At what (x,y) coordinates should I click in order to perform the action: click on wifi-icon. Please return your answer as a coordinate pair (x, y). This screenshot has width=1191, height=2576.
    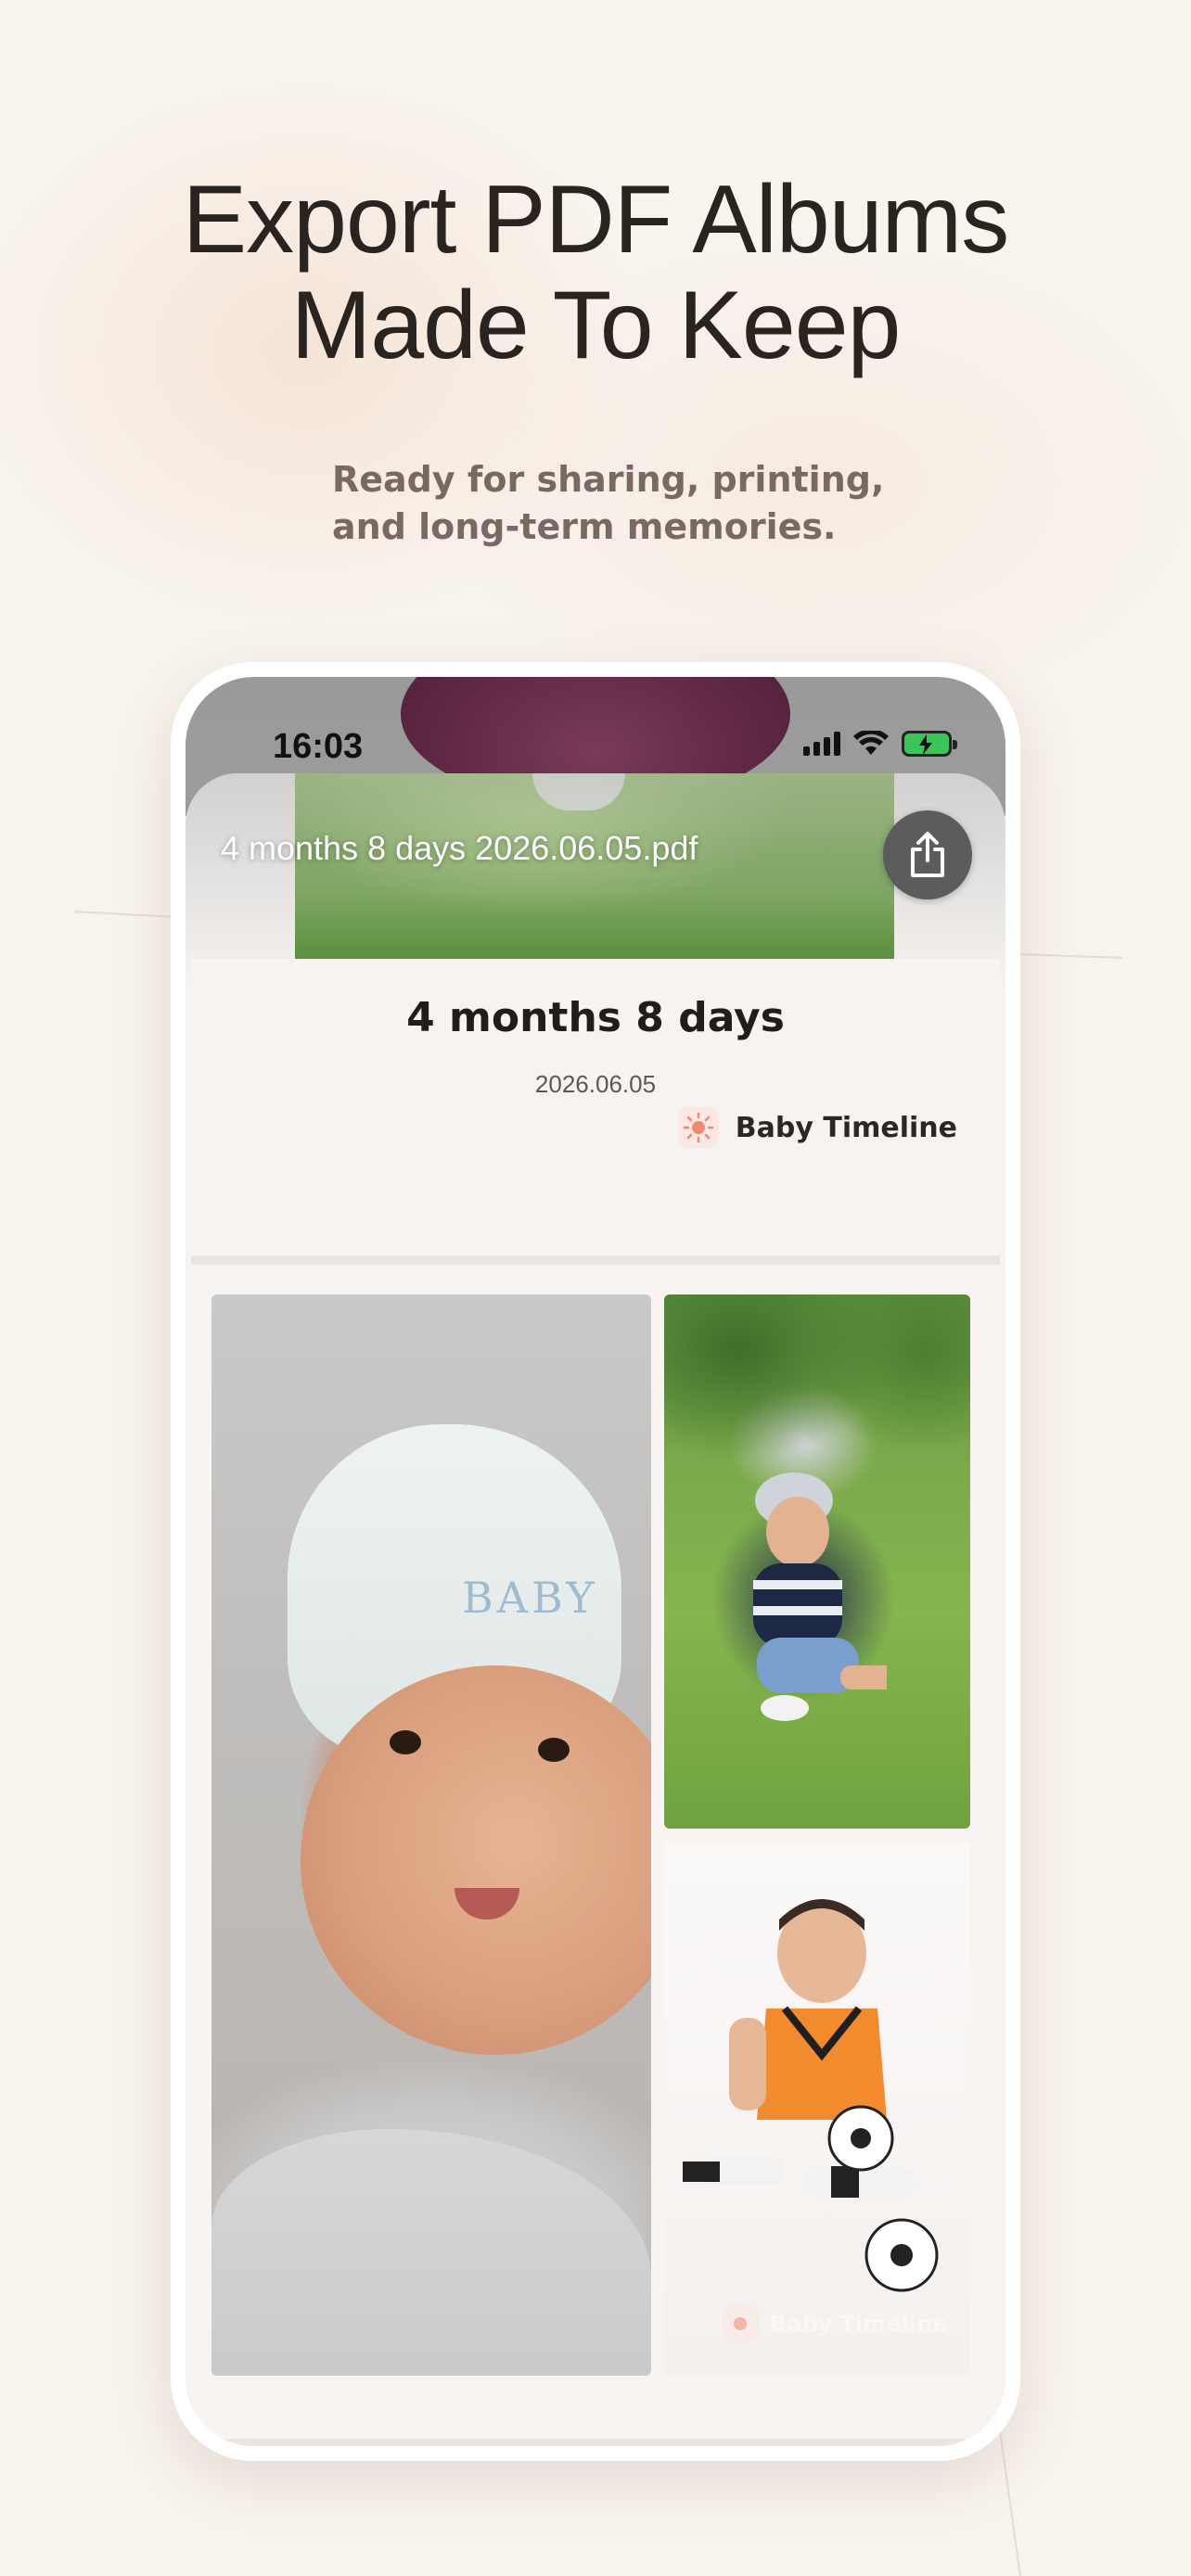
    Looking at the image, I should click on (871, 743).